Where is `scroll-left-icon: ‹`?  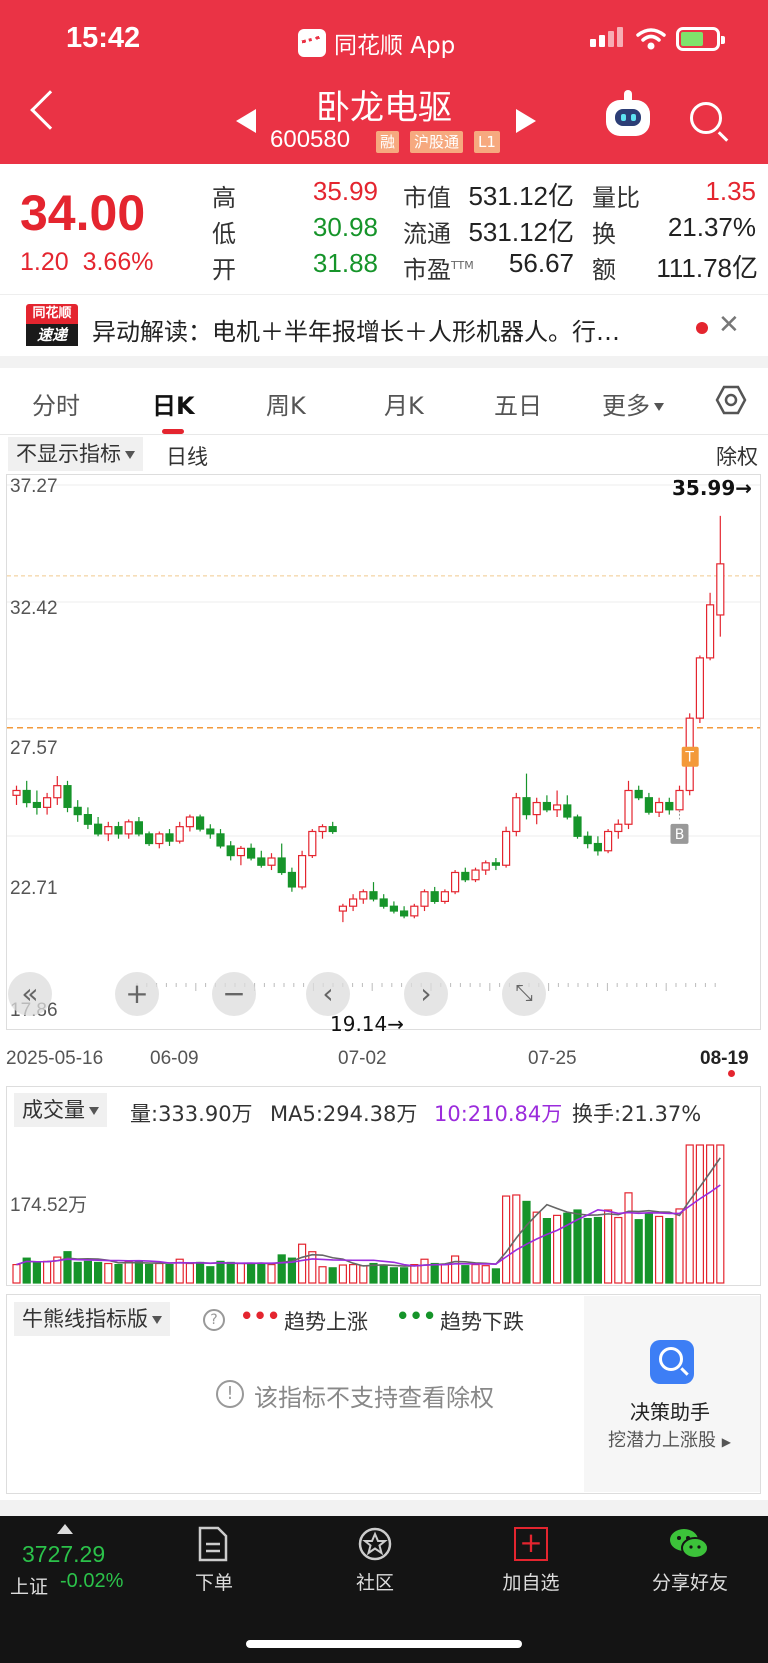
scroll-left-icon: ‹ is located at coordinates (328, 994).